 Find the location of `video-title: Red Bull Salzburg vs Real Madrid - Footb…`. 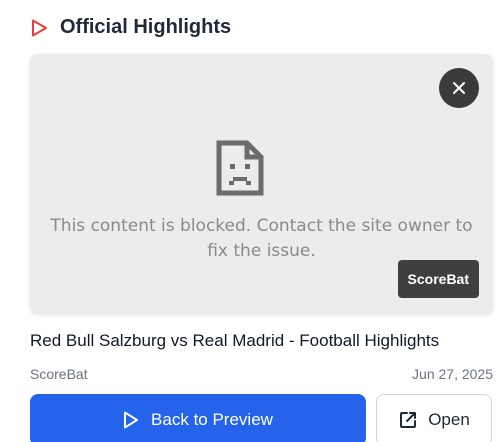

video-title: Red Bull Salzburg vs Real Madrid - Footb… is located at coordinates (235, 340).